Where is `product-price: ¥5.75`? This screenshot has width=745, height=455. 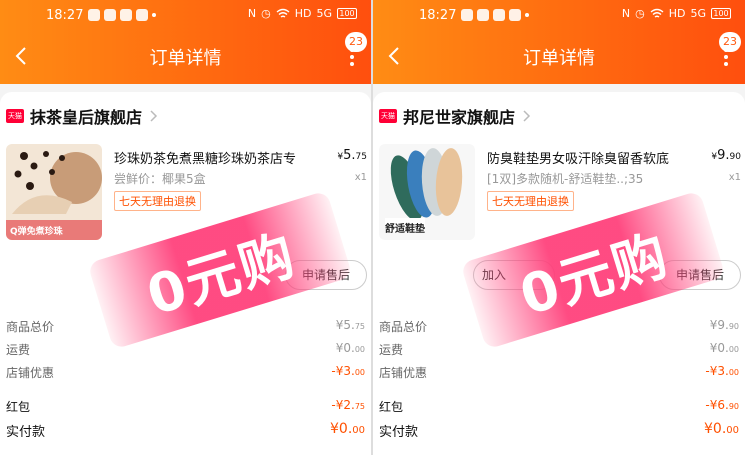 product-price: ¥5.75 is located at coordinates (352, 155).